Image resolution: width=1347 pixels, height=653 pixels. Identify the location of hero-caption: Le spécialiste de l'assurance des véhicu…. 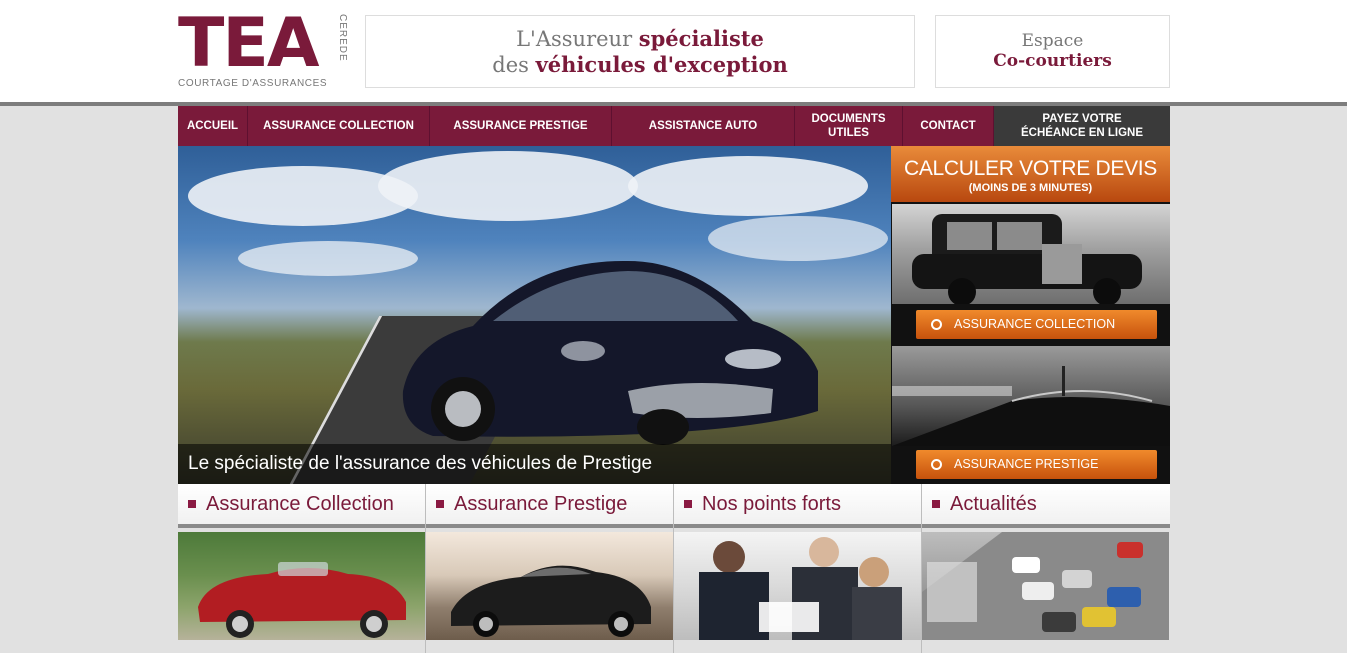
(534, 464).